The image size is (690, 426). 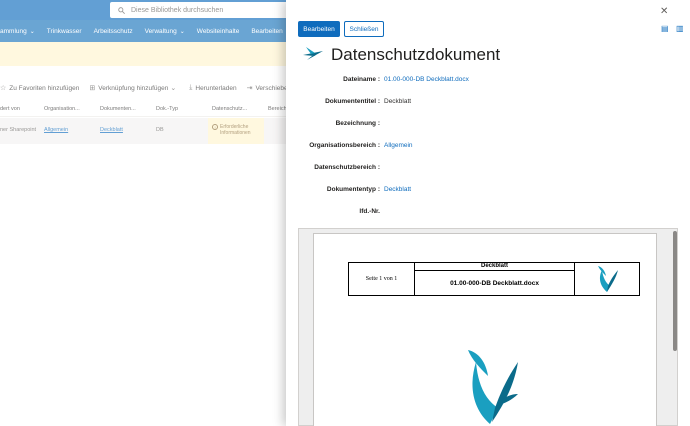 What do you see at coordinates (680, 28) in the screenshot?
I see `file-icon: ▥` at bounding box center [680, 28].